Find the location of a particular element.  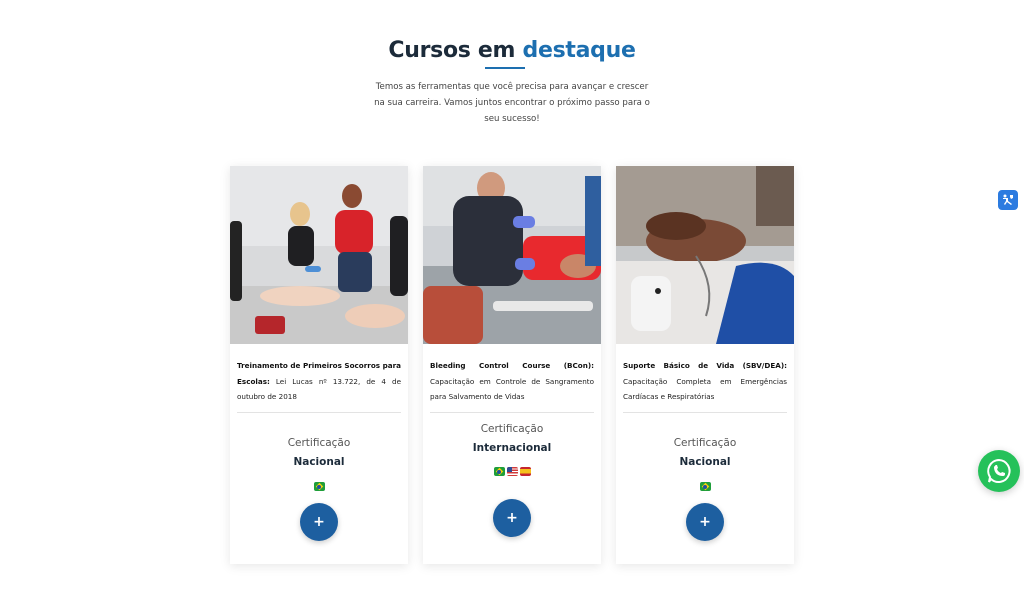

section-title: Cursos em destaque is located at coordinates (512, 50).